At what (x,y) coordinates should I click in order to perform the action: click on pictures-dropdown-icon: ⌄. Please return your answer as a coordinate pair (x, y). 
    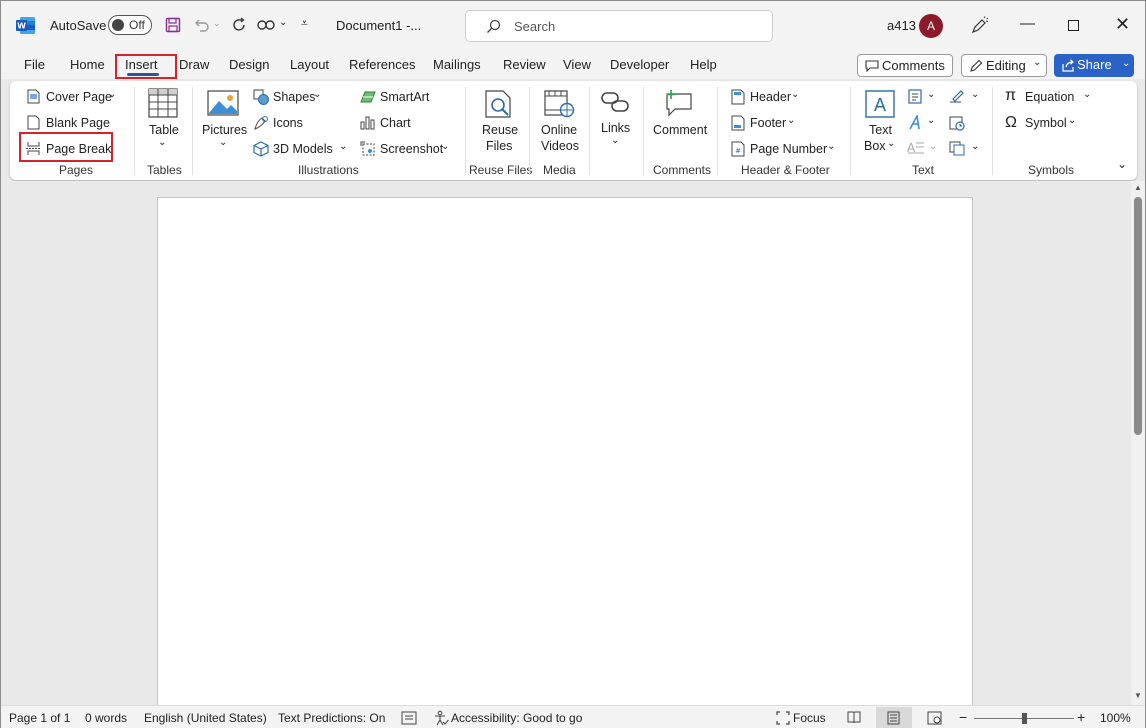
    Looking at the image, I should click on (223, 142).